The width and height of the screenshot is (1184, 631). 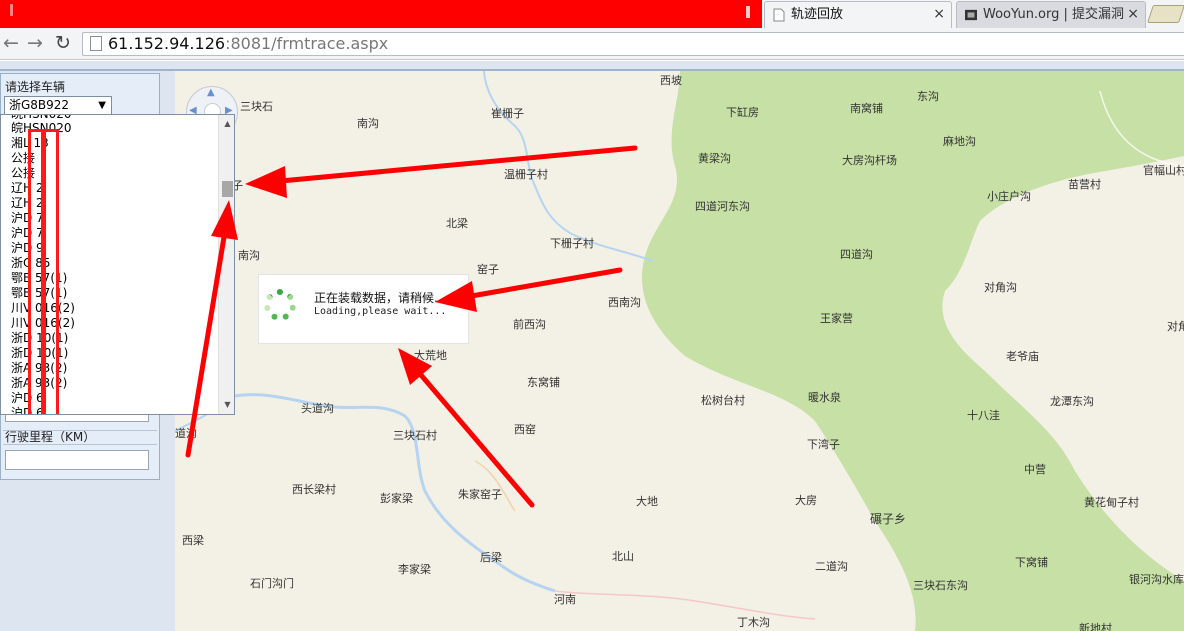 What do you see at coordinates (623, 556) in the screenshot?
I see `map-label: 北山` at bounding box center [623, 556].